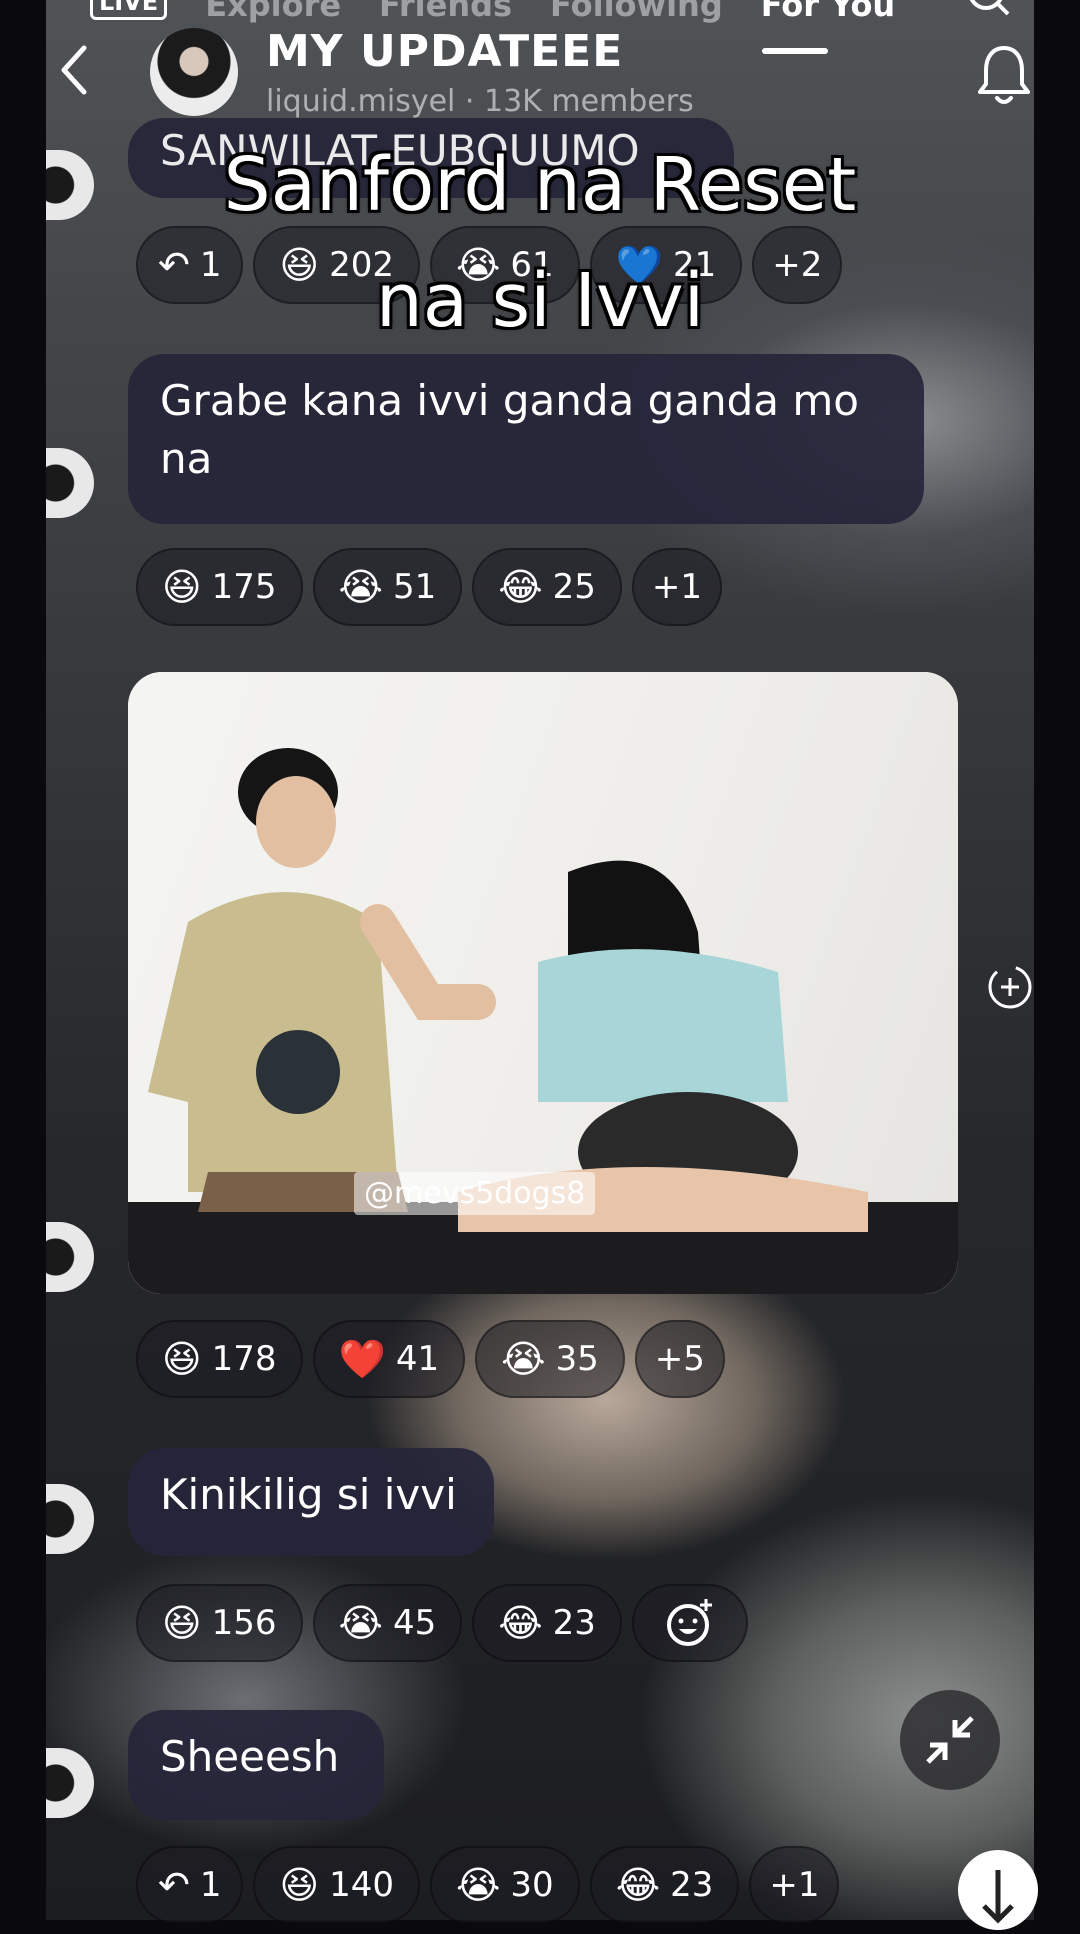  I want to click on message-text: Grabe kana ivvi ganda ganda mo na, so click(509, 429).